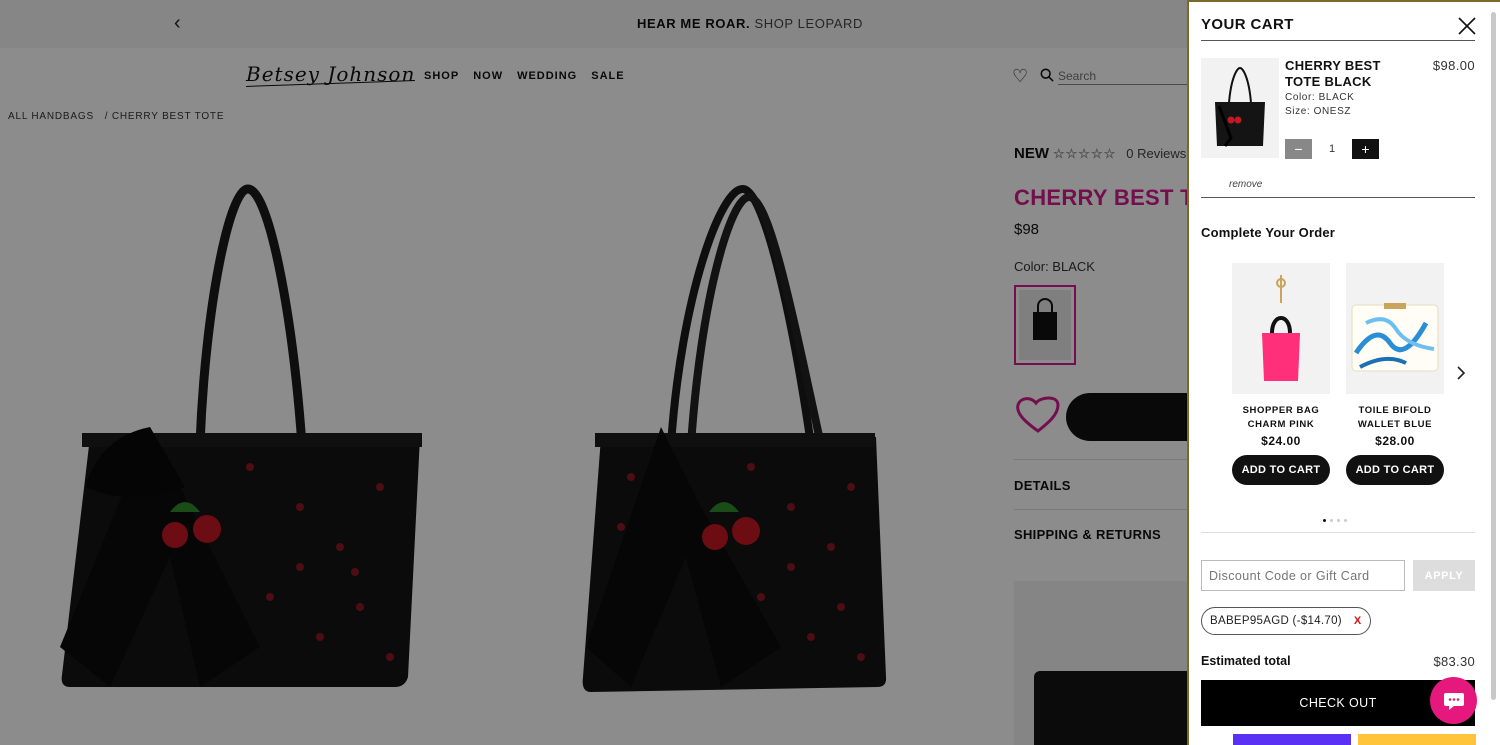 Image resolution: width=1500 pixels, height=745 pixels. What do you see at coordinates (1303, 575) in the screenshot?
I see `discount-code-input` at bounding box center [1303, 575].